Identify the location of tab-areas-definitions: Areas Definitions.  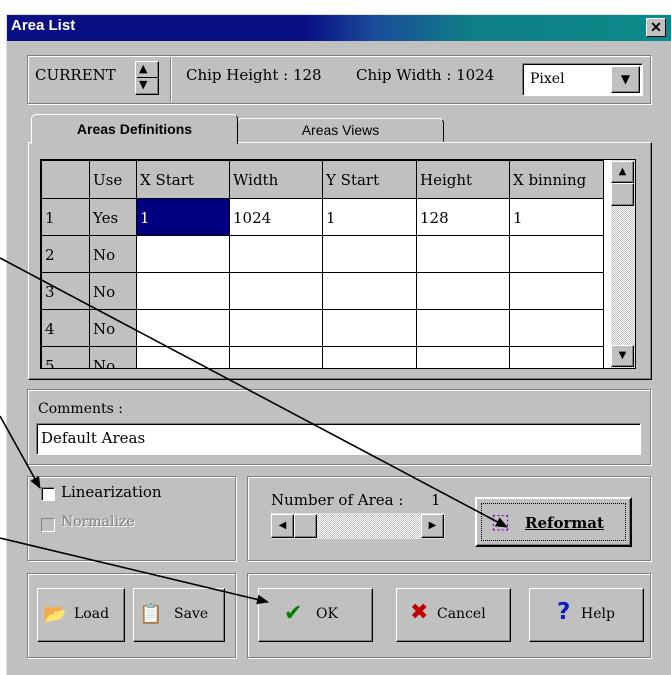
(134, 129).